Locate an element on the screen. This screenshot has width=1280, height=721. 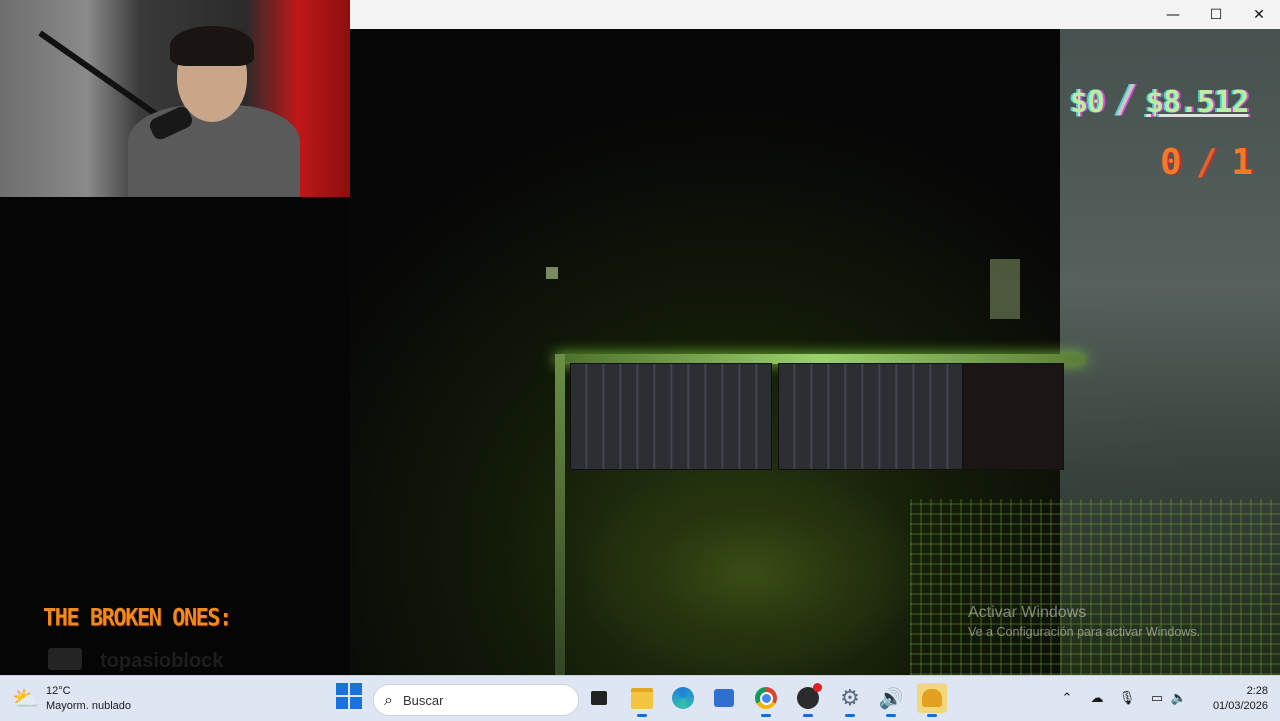
broken-ones-title: THE BROKEN ONES: is located at coordinates (137, 618).